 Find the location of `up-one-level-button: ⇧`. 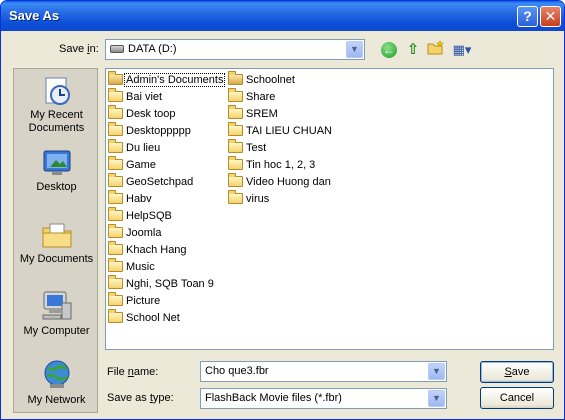

up-one-level-button: ⇧ is located at coordinates (413, 50).